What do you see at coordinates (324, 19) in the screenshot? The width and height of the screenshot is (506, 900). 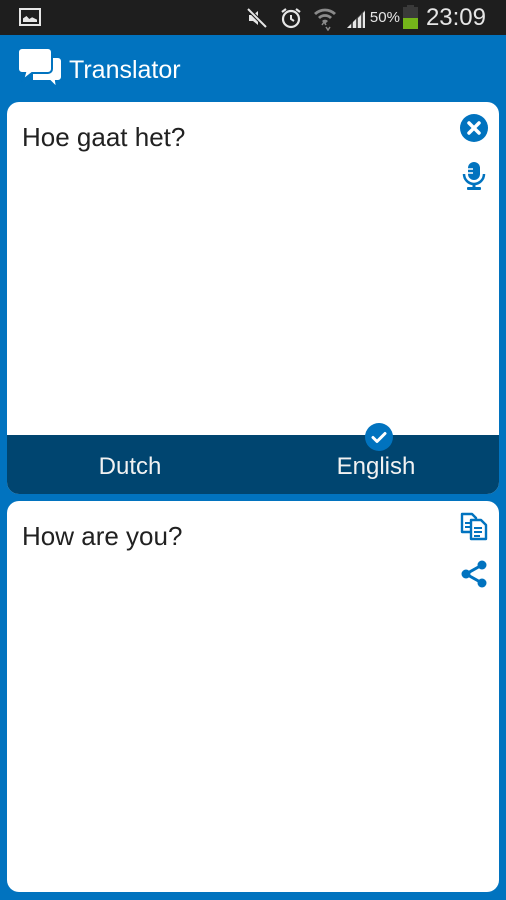 I see `wifi-icon` at bounding box center [324, 19].